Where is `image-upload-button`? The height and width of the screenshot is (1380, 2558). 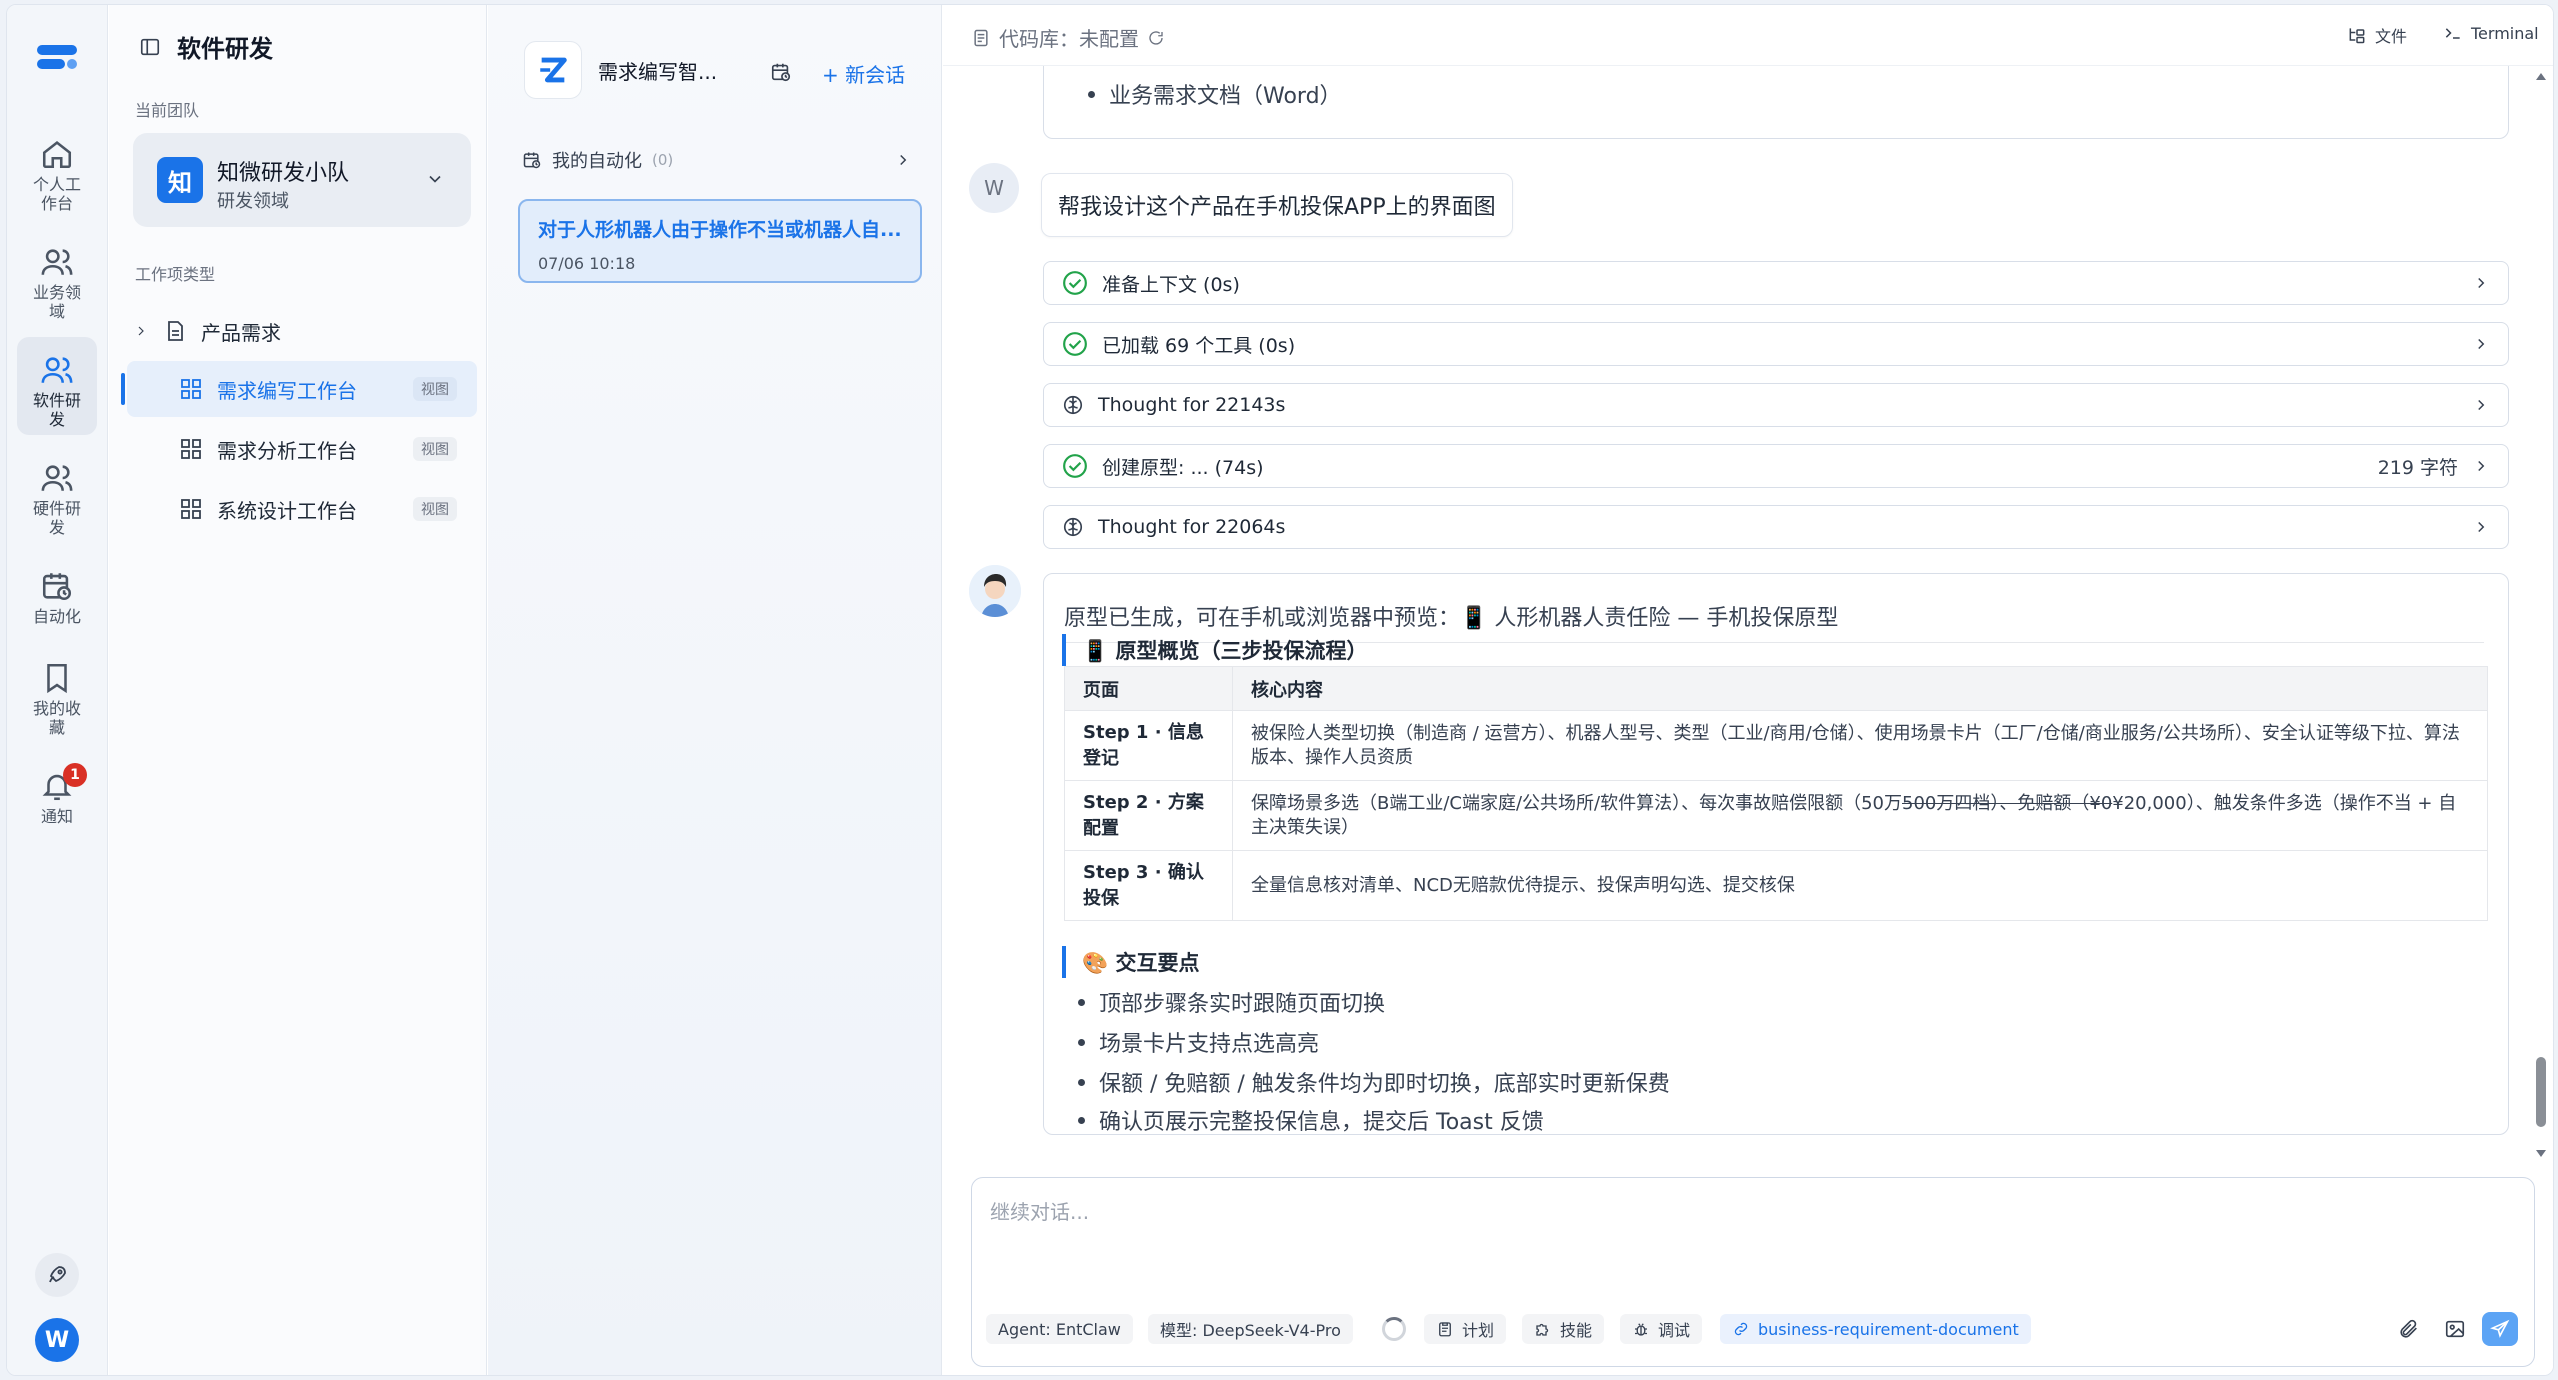 image-upload-button is located at coordinates (2455, 1329).